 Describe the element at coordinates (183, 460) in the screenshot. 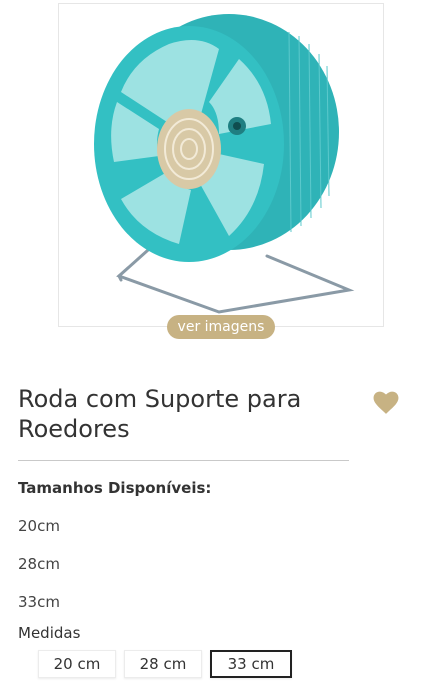

I see `divider` at that location.